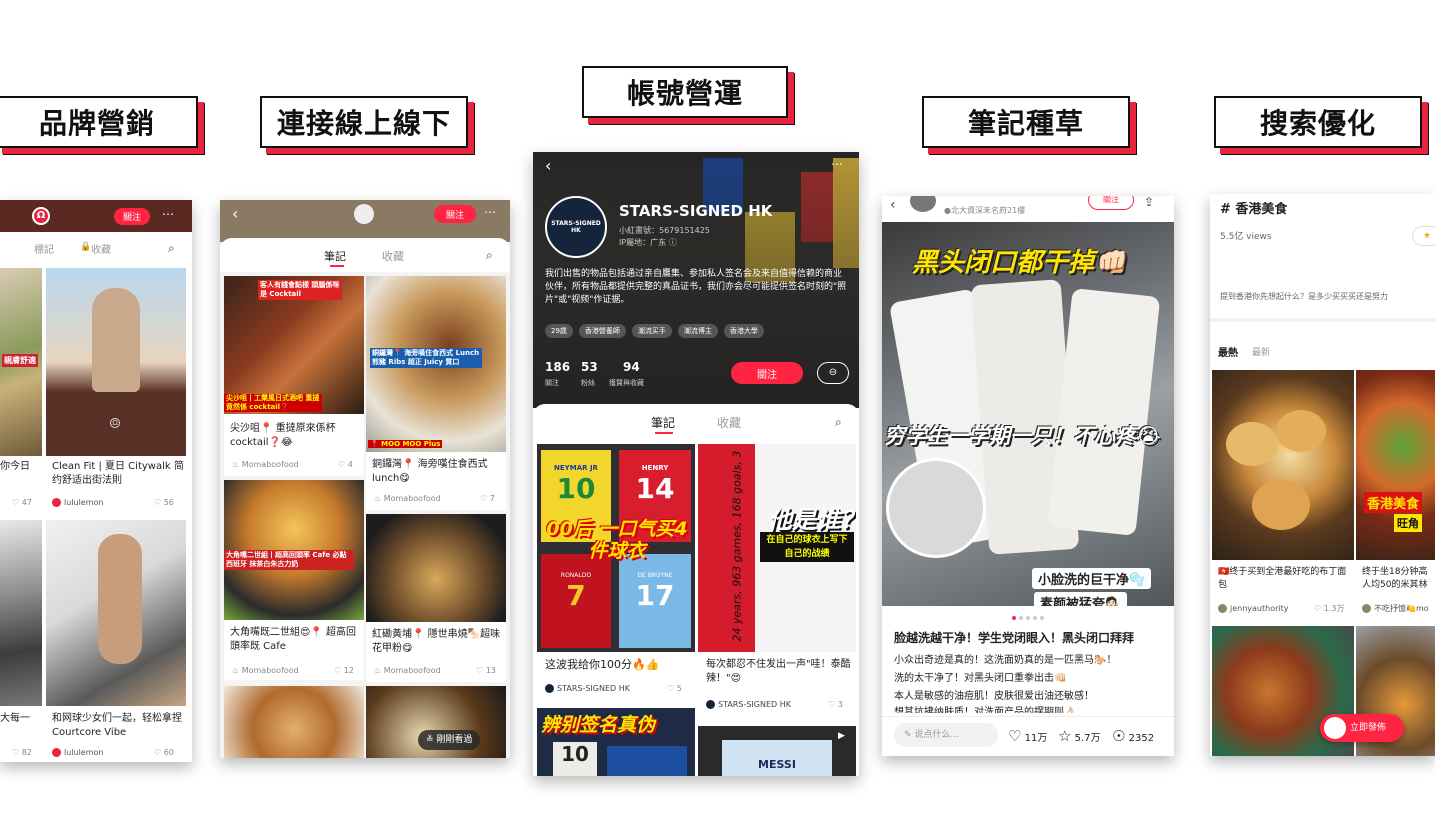 Image resolution: width=1435 pixels, height=816 pixels. I want to click on avatar-icon: ♨, so click(237, 670).